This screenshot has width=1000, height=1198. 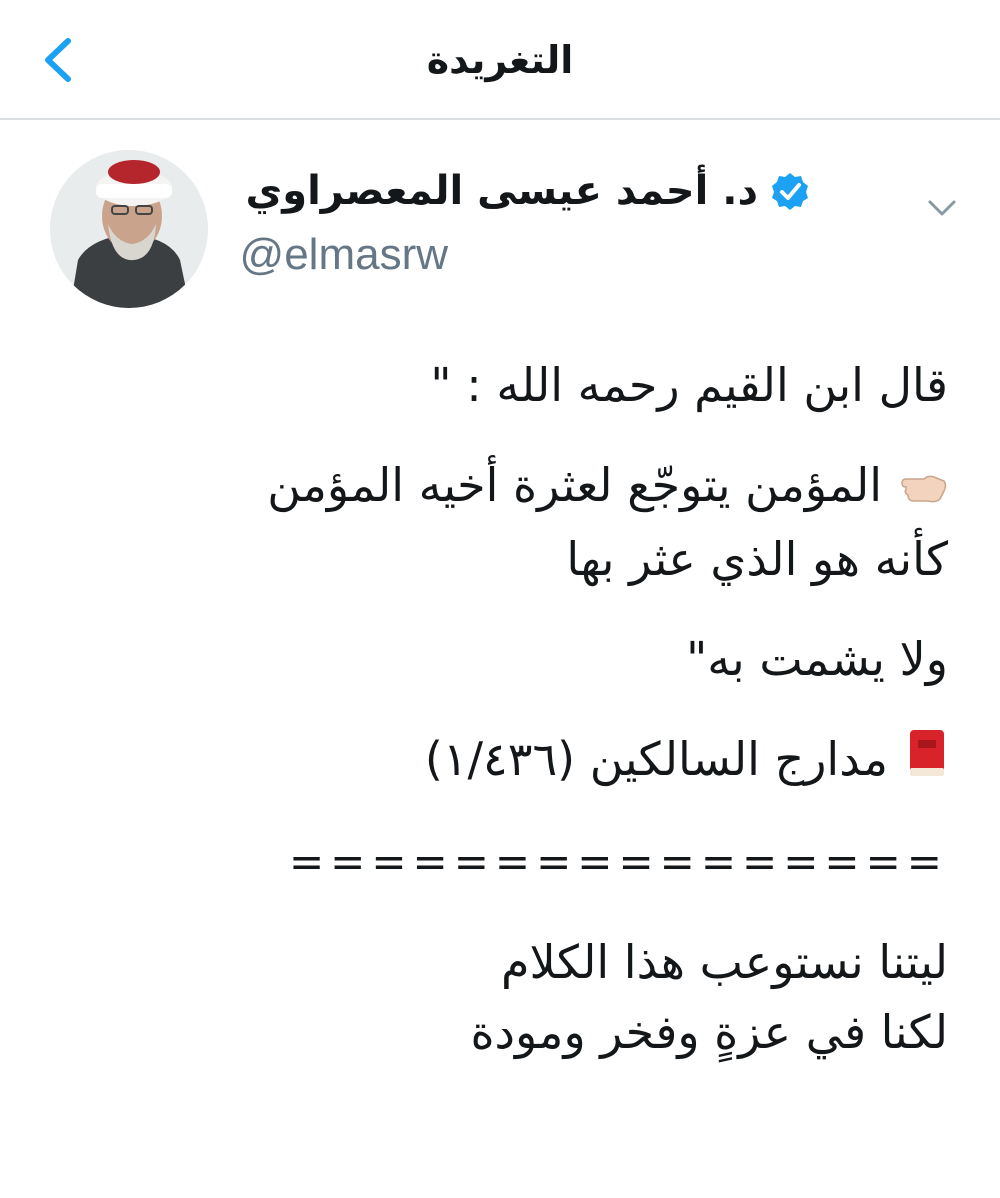 What do you see at coordinates (942, 207) in the screenshot?
I see `chevron-down-icon` at bounding box center [942, 207].